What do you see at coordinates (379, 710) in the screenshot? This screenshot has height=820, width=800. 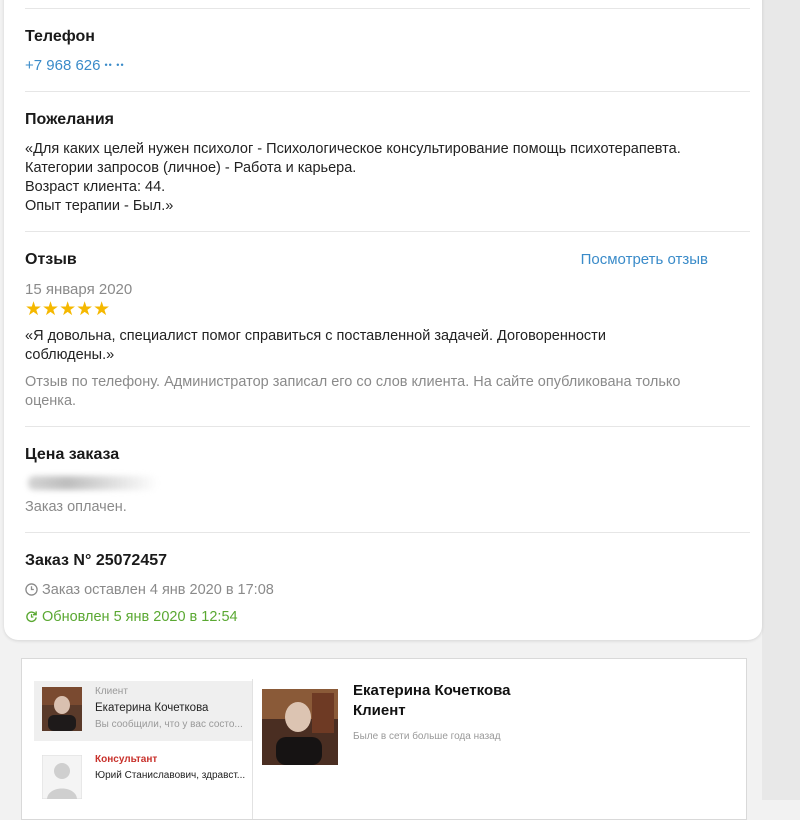 I see `contact-role: Клиент` at bounding box center [379, 710].